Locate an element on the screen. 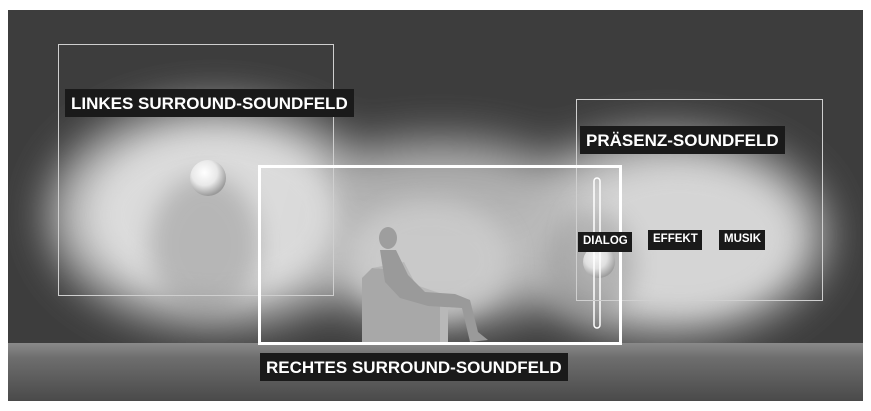 Image resolution: width=871 pixels, height=411 pixels. presence-label: PRÄSENZ-SOUNDFELD is located at coordinates (682, 140).